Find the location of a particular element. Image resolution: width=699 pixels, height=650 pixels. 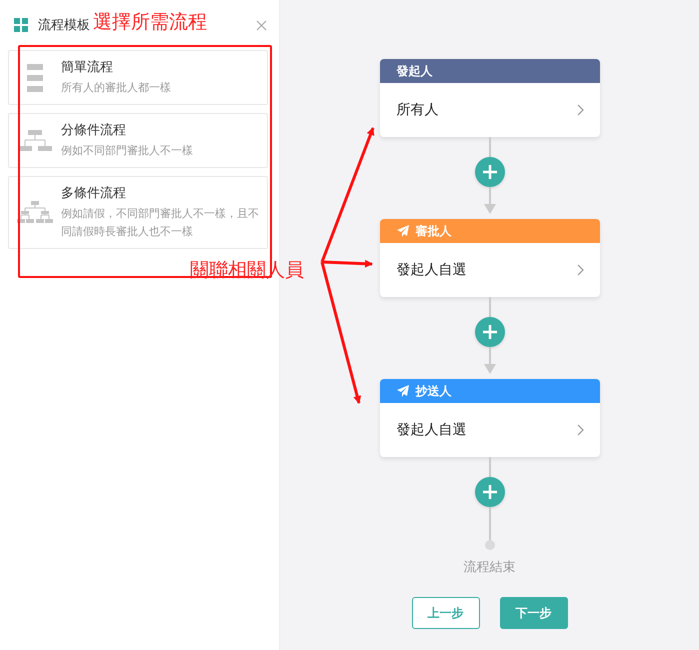

template-card: 分條件流程 例如不同部門審批人不一樣 is located at coordinates (138, 140).